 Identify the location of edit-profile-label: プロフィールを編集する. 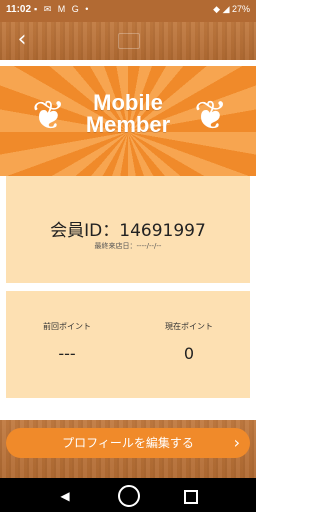
(128, 443).